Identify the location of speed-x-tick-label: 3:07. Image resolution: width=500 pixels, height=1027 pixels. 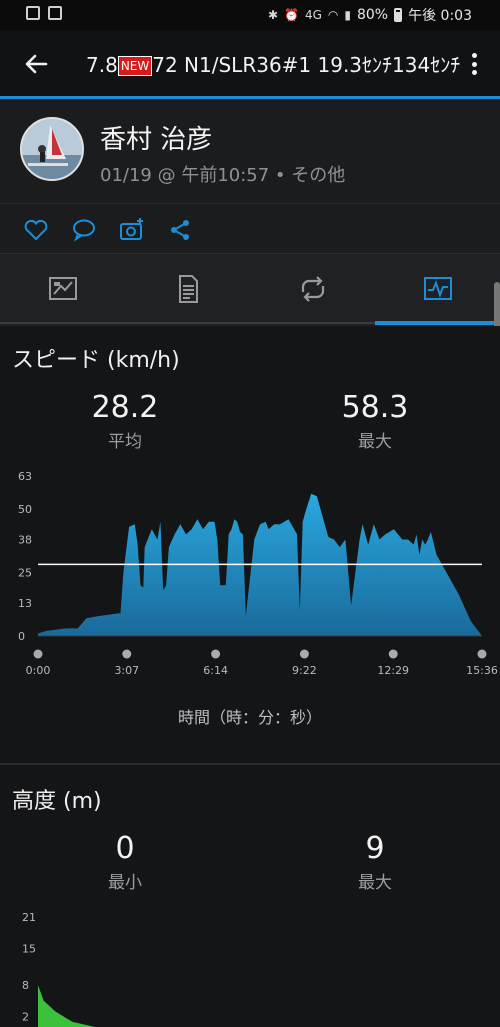
(126, 670).